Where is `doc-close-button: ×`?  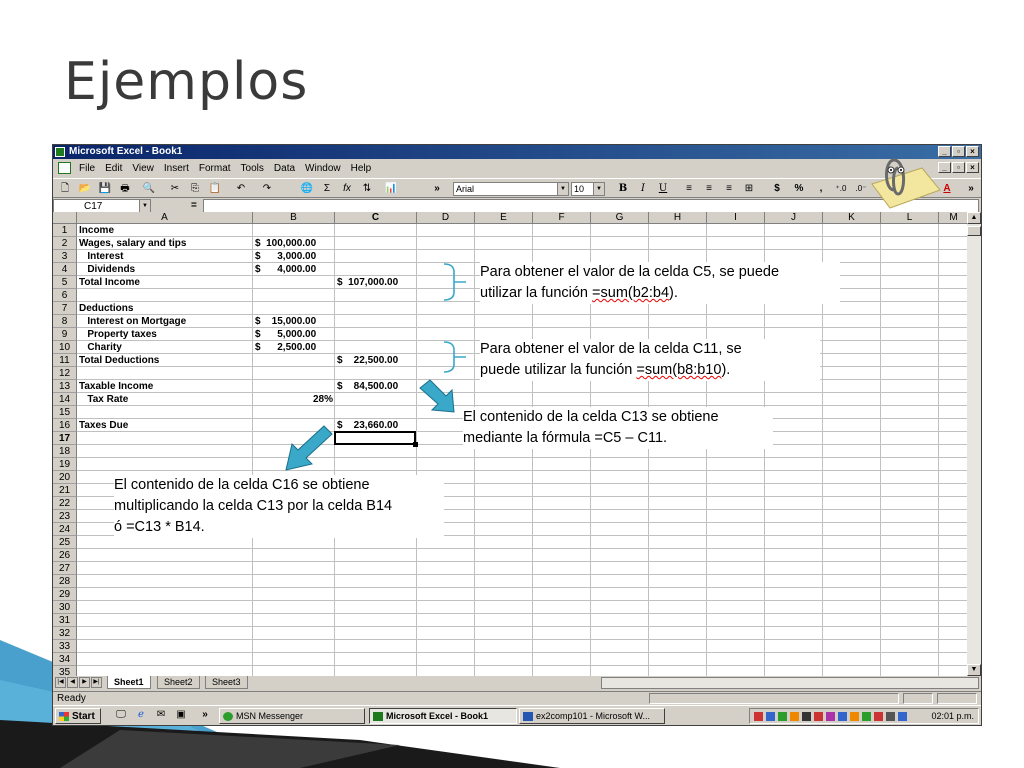
doc-close-button: × is located at coordinates (972, 167).